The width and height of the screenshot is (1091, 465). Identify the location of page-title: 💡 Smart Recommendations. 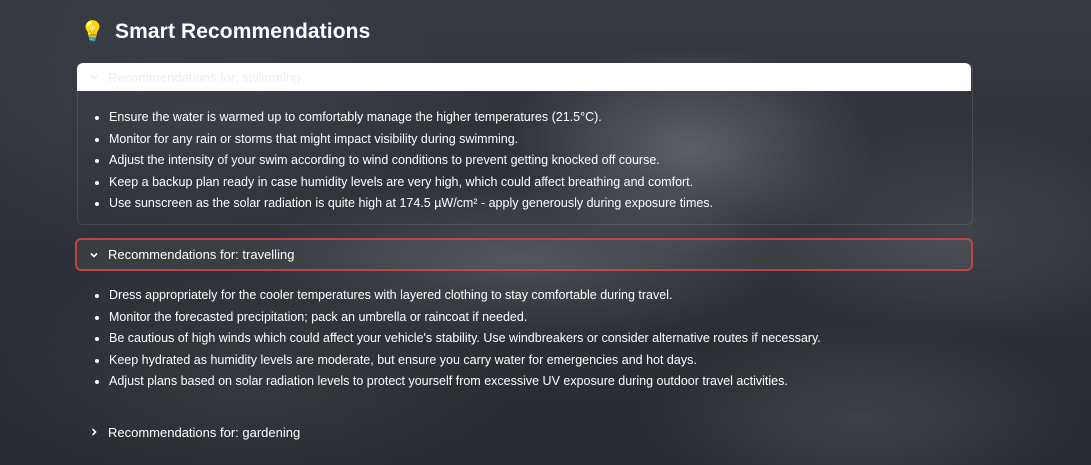
(225, 32).